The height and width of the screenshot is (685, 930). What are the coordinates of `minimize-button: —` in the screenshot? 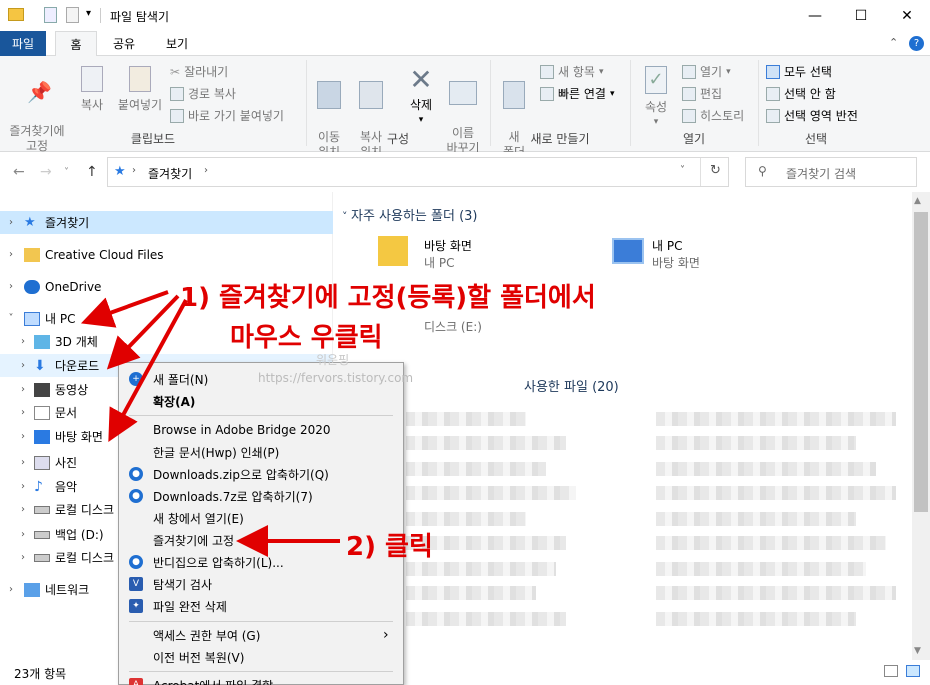 It's located at (815, 15).